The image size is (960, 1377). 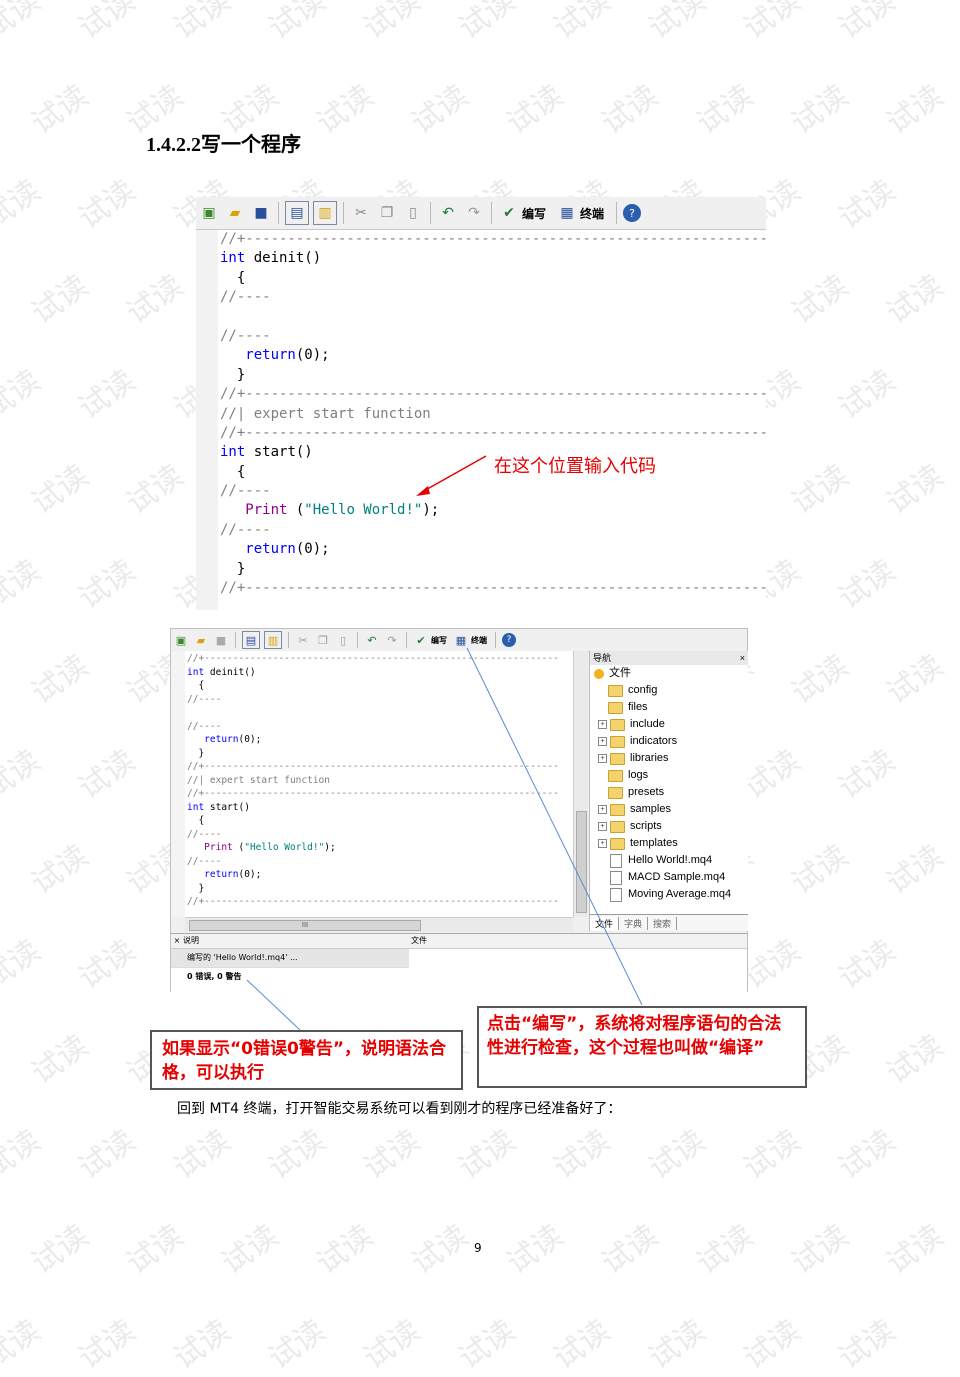 I want to click on callout-right: 点击“编写”，系统将对程序语句的合法性进行检查，这个过程也叫做“编译”, so click(x=642, y=1047).